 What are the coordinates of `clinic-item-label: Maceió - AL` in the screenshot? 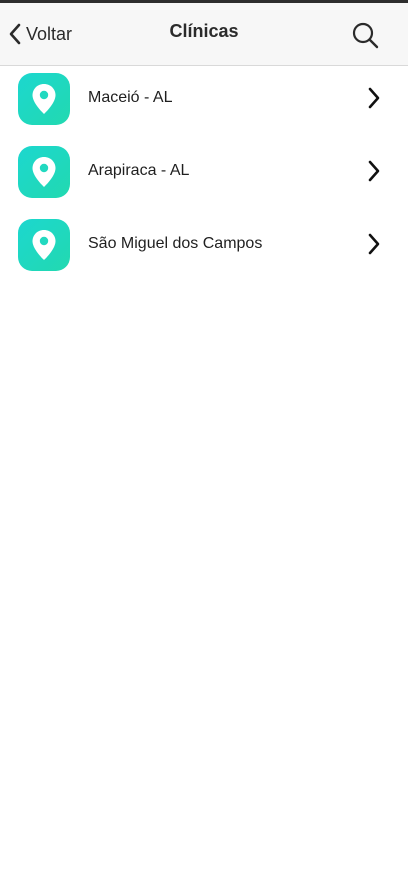 It's located at (130, 97).